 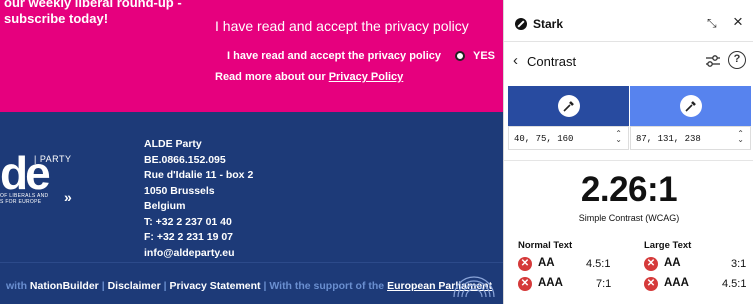 What do you see at coordinates (545, 245) in the screenshot?
I see `normal-text-heading: Normal Text` at bounding box center [545, 245].